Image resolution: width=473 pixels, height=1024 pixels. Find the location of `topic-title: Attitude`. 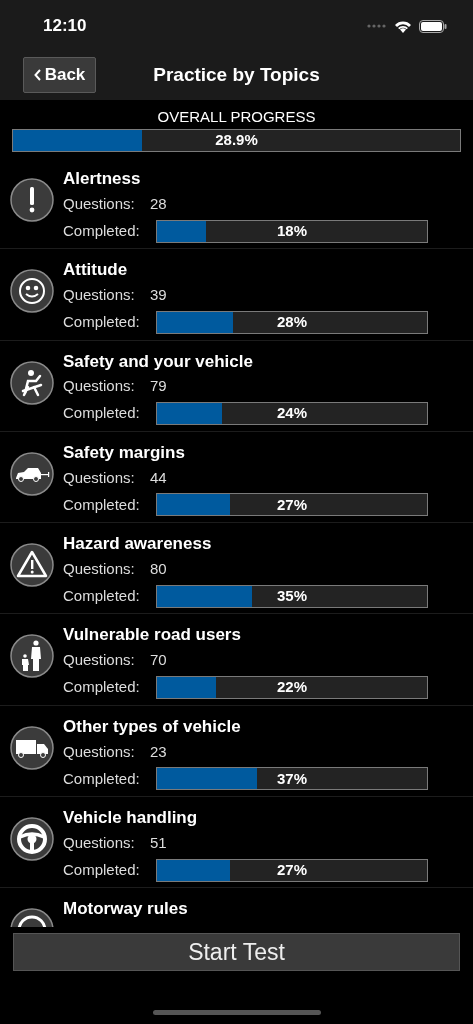

topic-title: Attitude is located at coordinates (96, 270).